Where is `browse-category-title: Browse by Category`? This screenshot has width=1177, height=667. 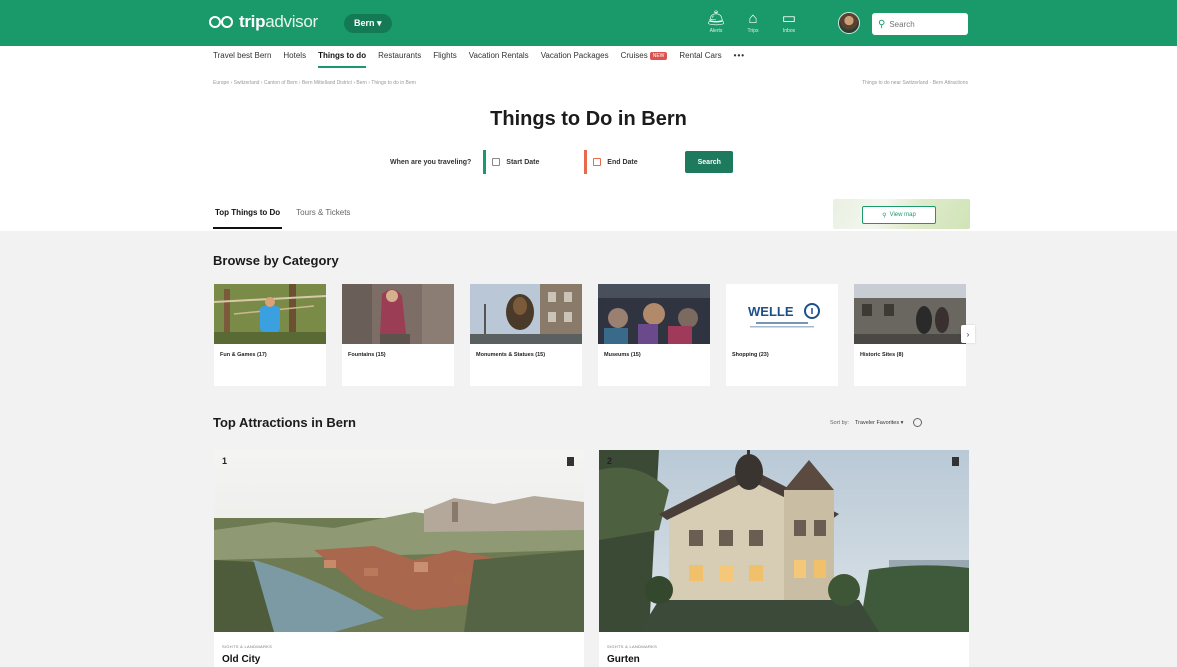 browse-category-title: Browse by Category is located at coordinates (276, 260).